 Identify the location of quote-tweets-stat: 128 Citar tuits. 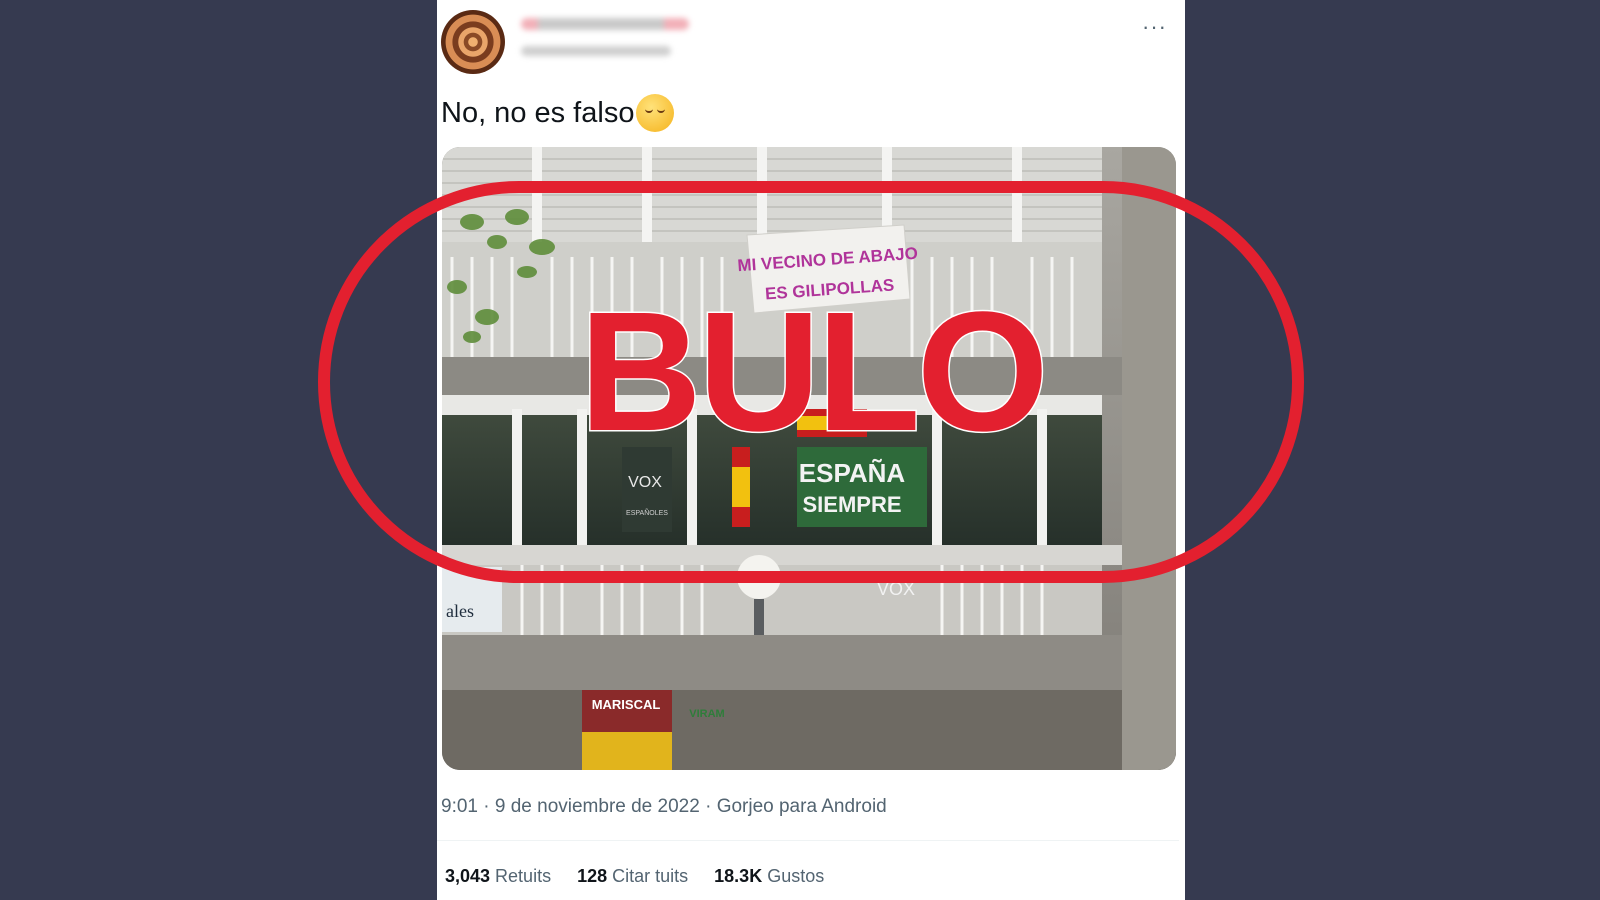
(632, 876).